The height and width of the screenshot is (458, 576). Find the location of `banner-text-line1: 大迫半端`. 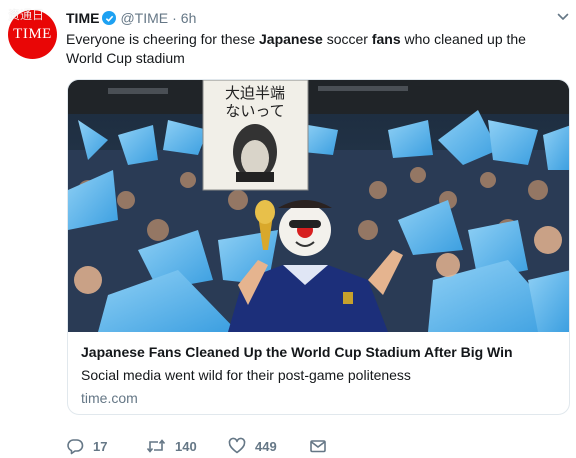

banner-text-line1: 大迫半端 is located at coordinates (255, 93).